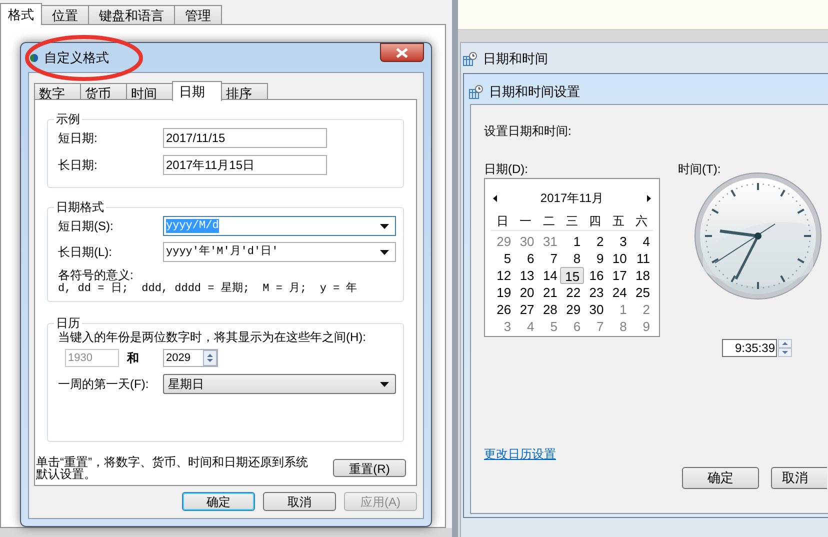 Image resolution: width=828 pixels, height=537 pixels. I want to click on calendar-settings-link: 更改日历设置, so click(520, 454).